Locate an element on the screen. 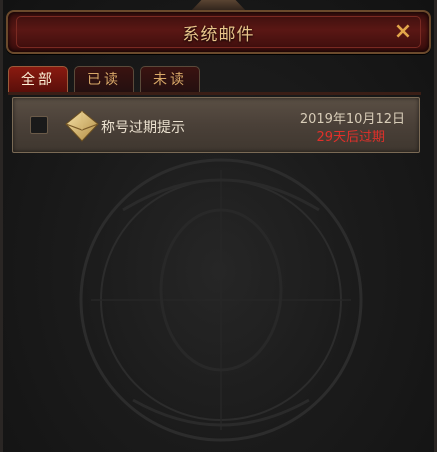 The width and height of the screenshot is (437, 452). envelope-icon is located at coordinates (82, 126).